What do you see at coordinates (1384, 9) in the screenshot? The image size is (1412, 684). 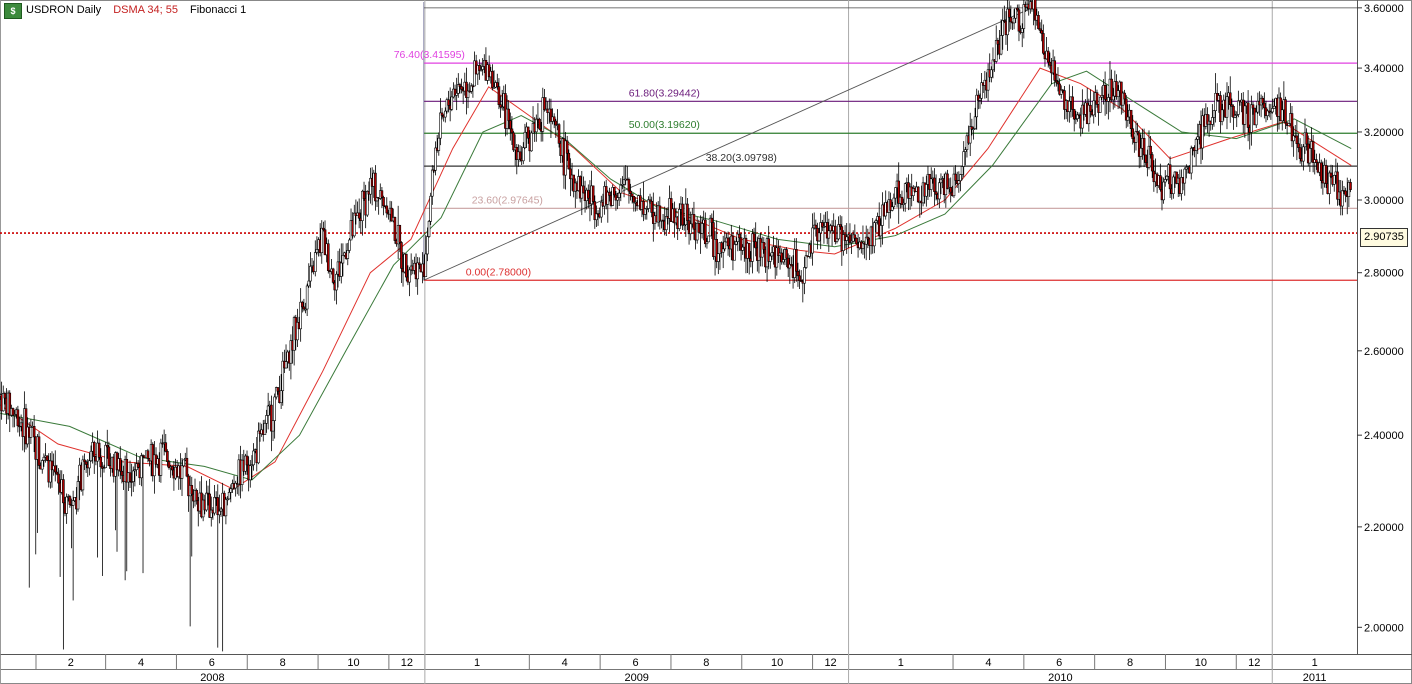 I see `y-tick-label: 3.60000` at bounding box center [1384, 9].